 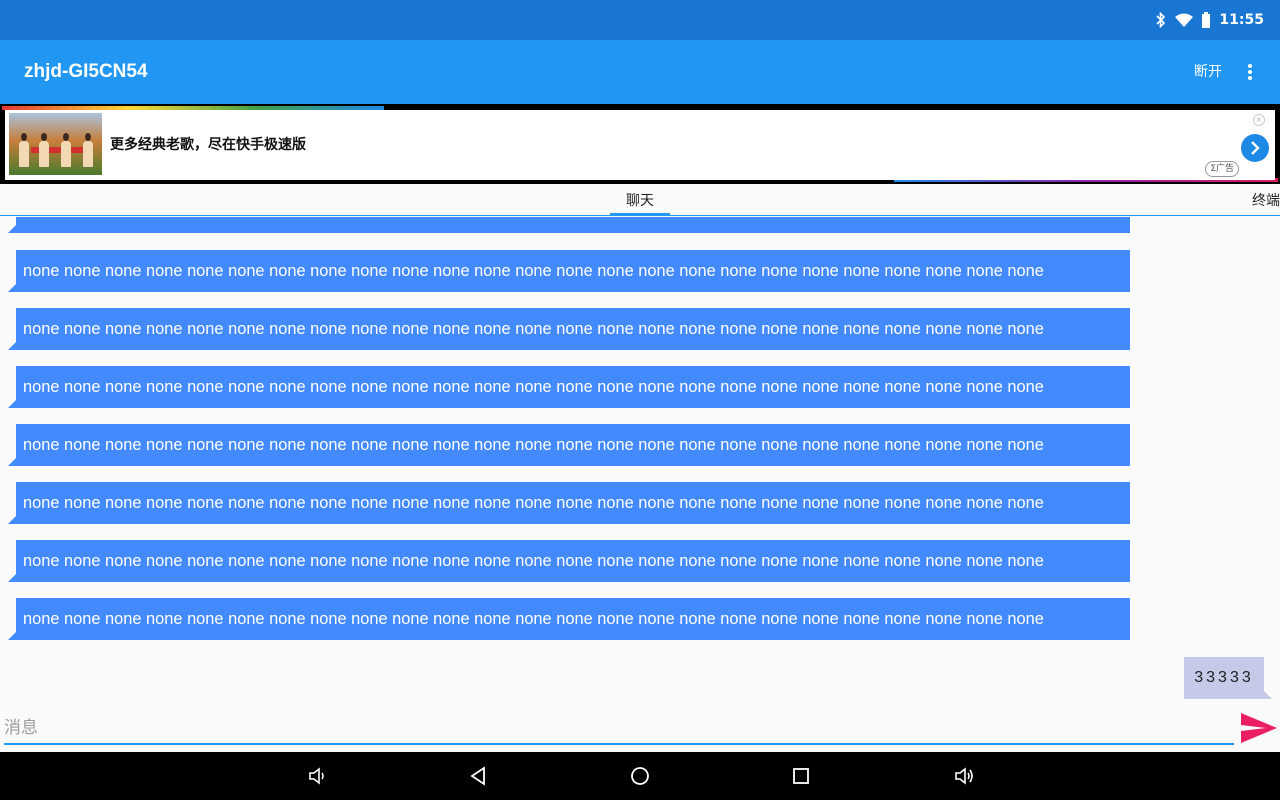 I want to click on composer, so click(x=640, y=729).